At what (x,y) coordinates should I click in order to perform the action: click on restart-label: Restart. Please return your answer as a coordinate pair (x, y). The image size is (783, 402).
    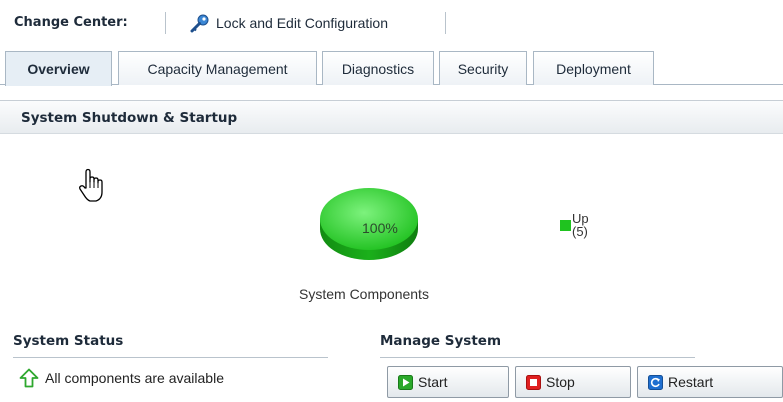
    Looking at the image, I should click on (691, 382).